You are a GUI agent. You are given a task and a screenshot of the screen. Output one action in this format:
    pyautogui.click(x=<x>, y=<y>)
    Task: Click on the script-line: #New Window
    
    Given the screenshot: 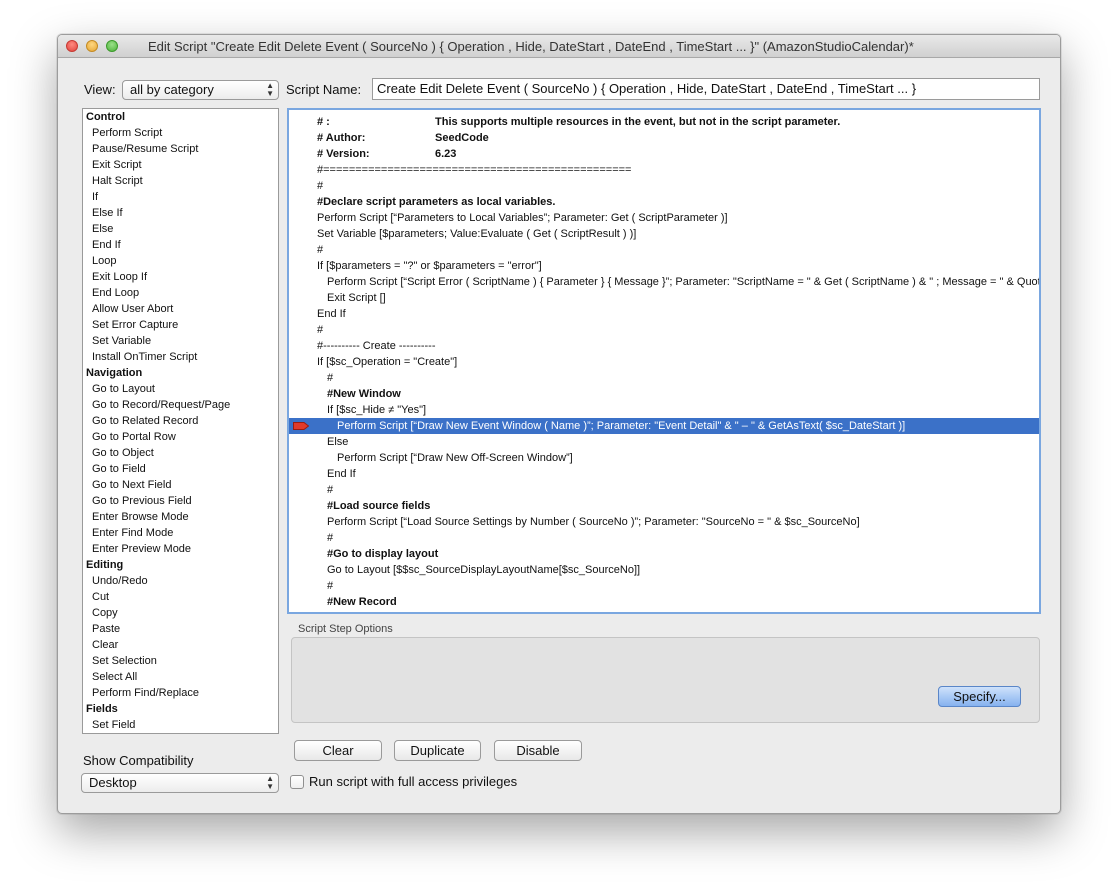 What is the action you would take?
    pyautogui.click(x=664, y=394)
    